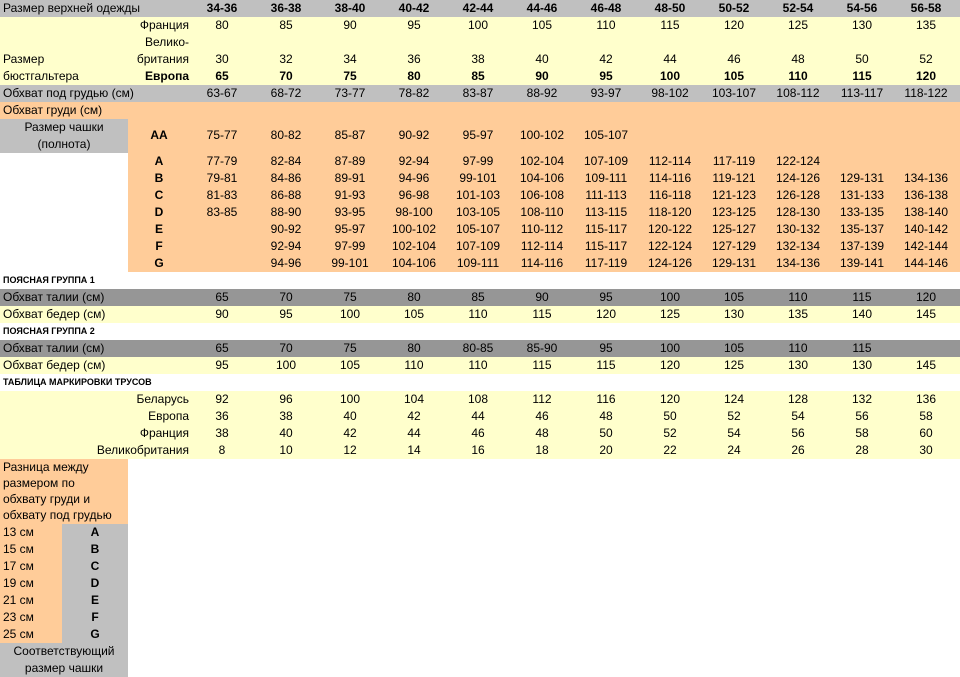  I want to click on panties-value: 120, so click(670, 399).